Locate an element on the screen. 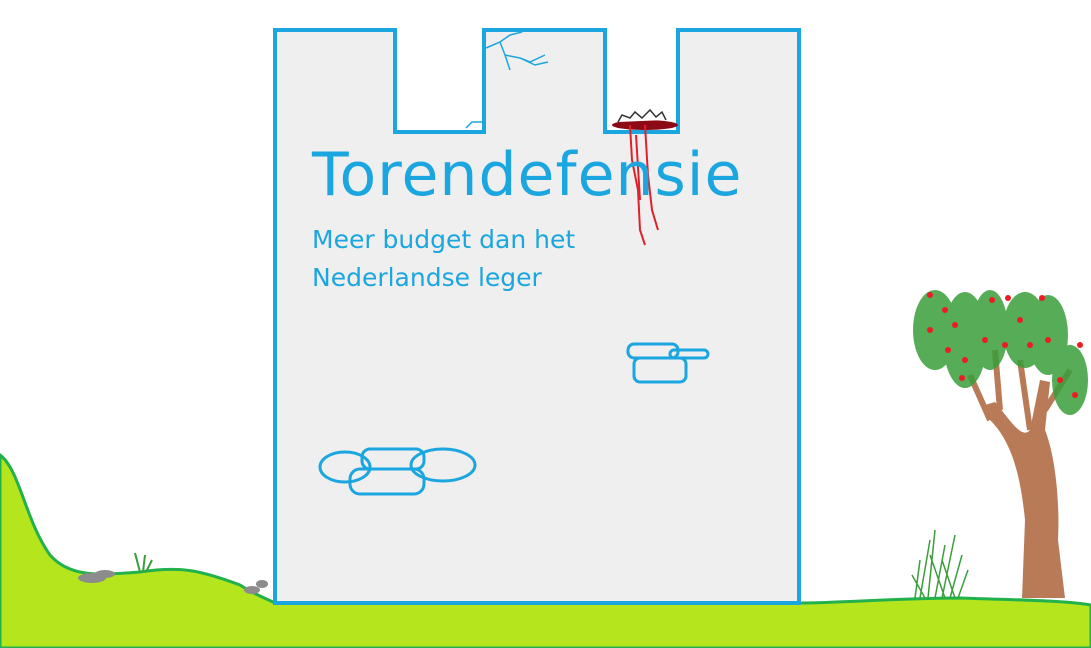  bush is located at coordinates (940, 564).